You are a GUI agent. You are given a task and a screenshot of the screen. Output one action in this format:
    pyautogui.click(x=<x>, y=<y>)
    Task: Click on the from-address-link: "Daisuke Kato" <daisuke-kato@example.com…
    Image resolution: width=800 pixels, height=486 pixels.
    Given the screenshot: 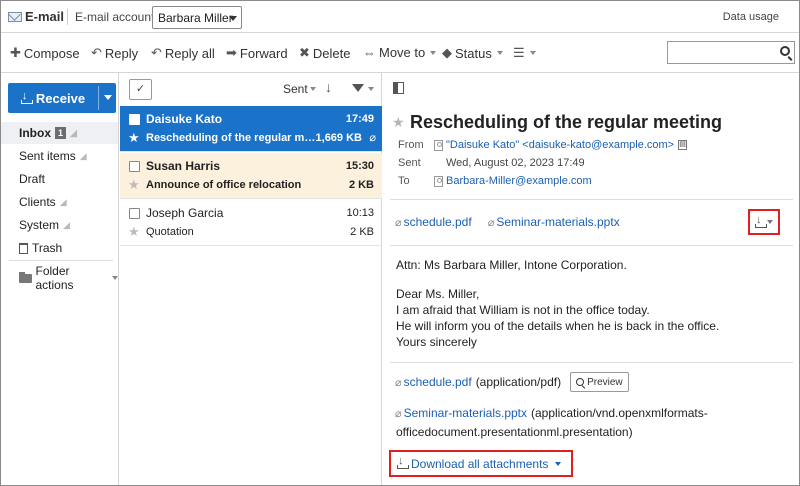 What is the action you would take?
    pyautogui.click(x=560, y=145)
    